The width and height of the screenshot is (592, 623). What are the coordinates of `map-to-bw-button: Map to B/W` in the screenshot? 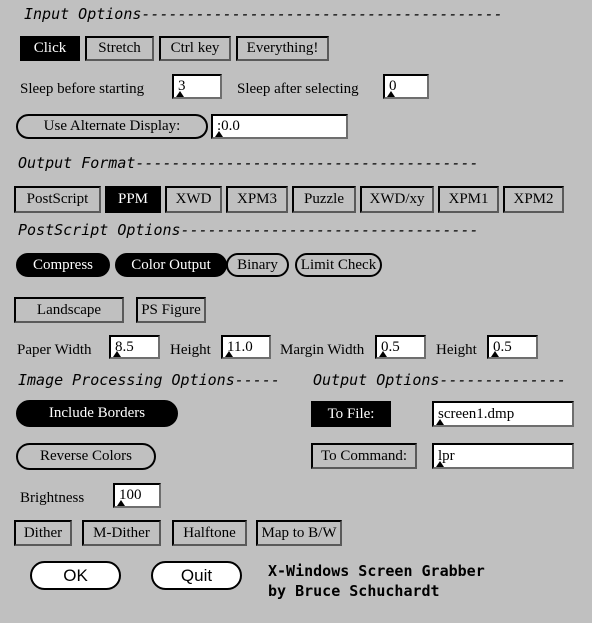 It's located at (299, 533).